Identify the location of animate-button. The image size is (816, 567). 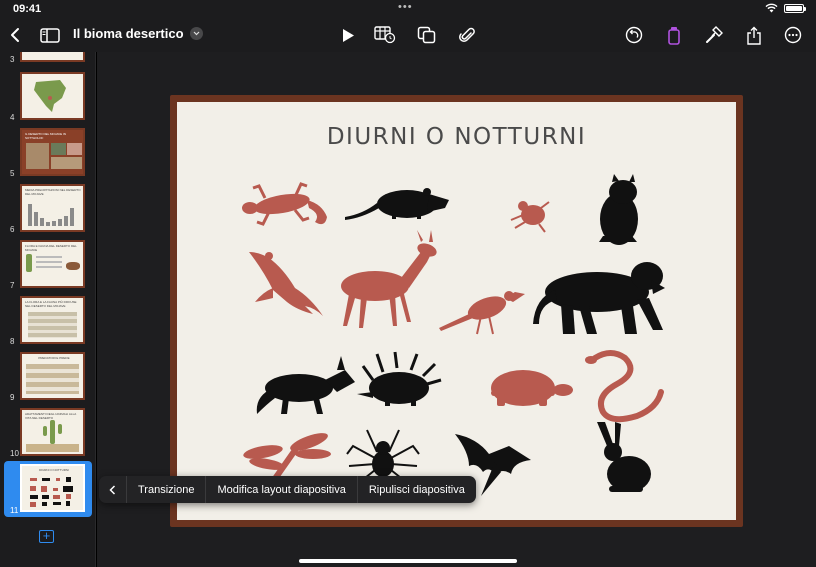
(714, 35).